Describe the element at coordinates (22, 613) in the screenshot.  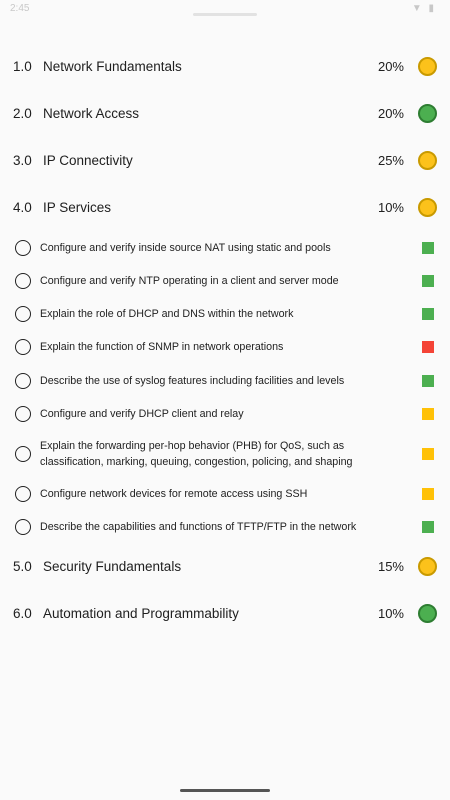
I see `section-number: 6.0` at that location.